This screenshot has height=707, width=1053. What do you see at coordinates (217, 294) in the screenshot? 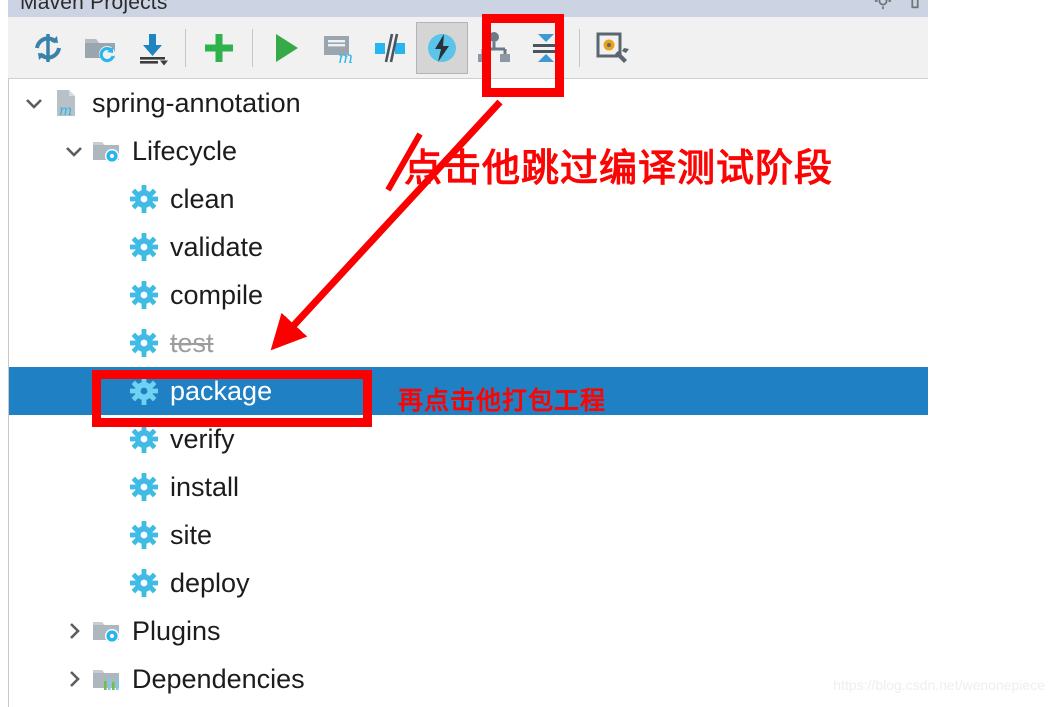
I see `tree-item-label: compile` at bounding box center [217, 294].